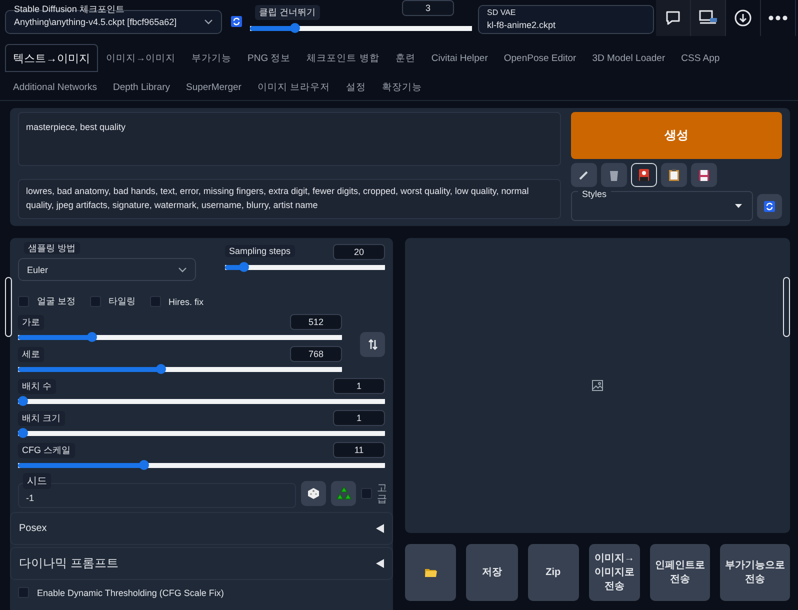  I want to click on tab: 이미지 브라우저, so click(293, 87).